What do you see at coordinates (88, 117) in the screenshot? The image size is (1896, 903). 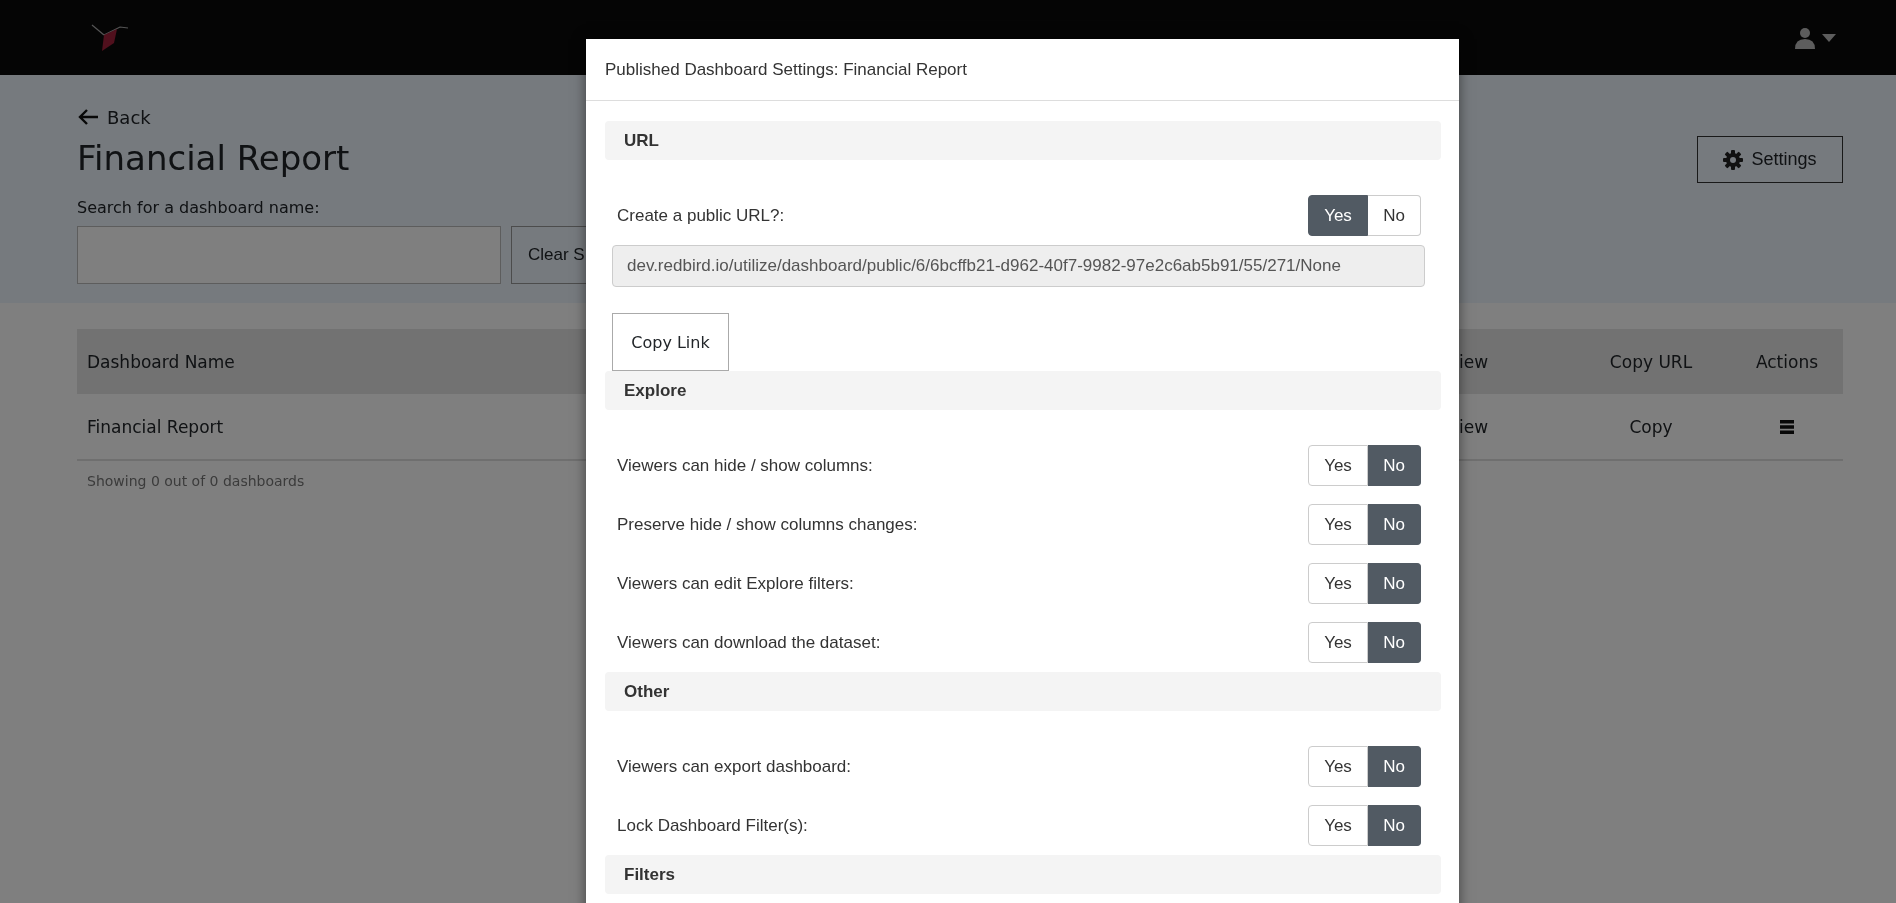 I see `back-arrow-icon` at bounding box center [88, 117].